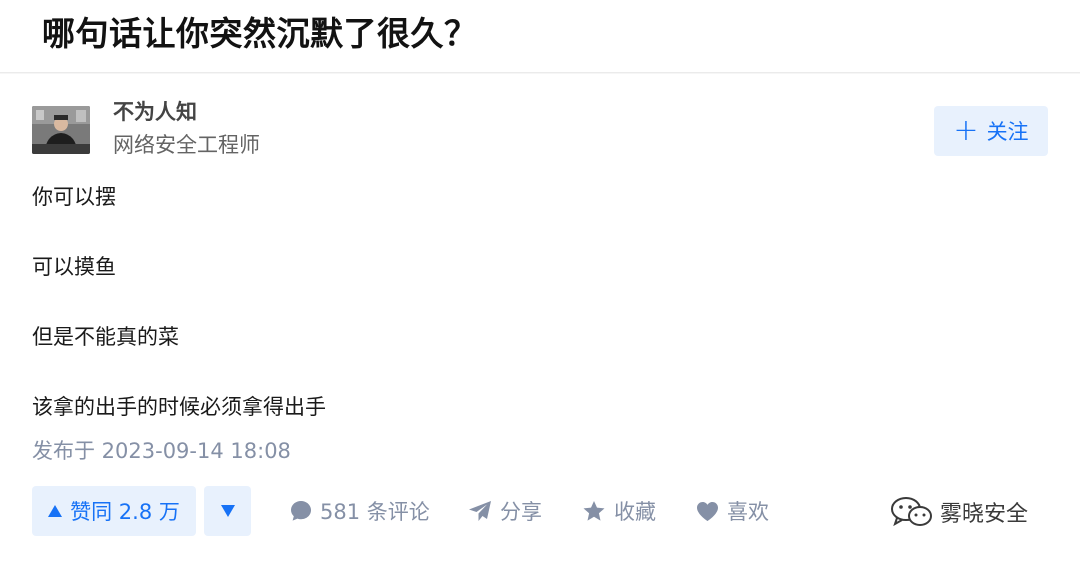 The image size is (1080, 561). Describe the element at coordinates (1007, 132) in the screenshot. I see `follow-label: 关注` at that location.